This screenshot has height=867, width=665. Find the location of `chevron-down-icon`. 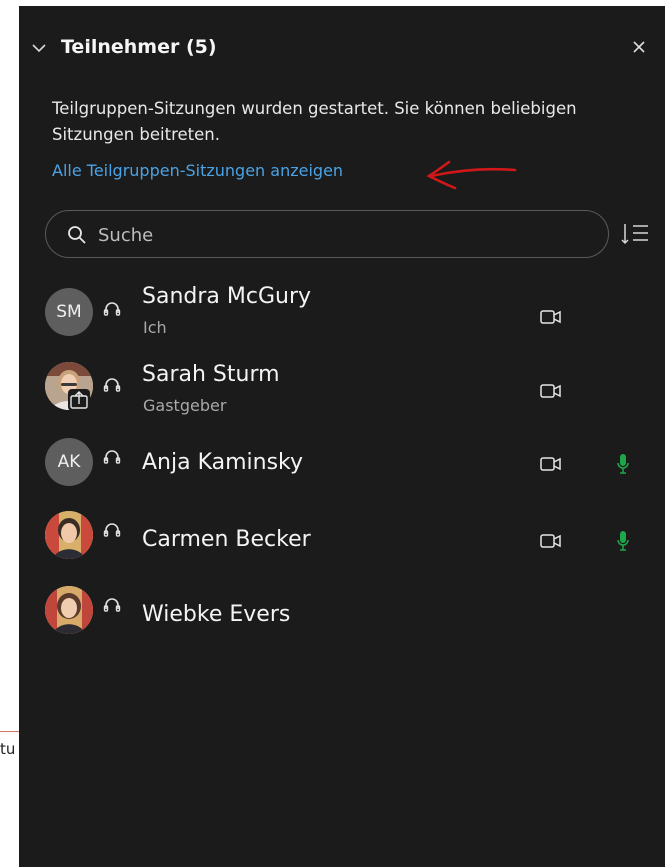

chevron-down-icon is located at coordinates (39, 50).